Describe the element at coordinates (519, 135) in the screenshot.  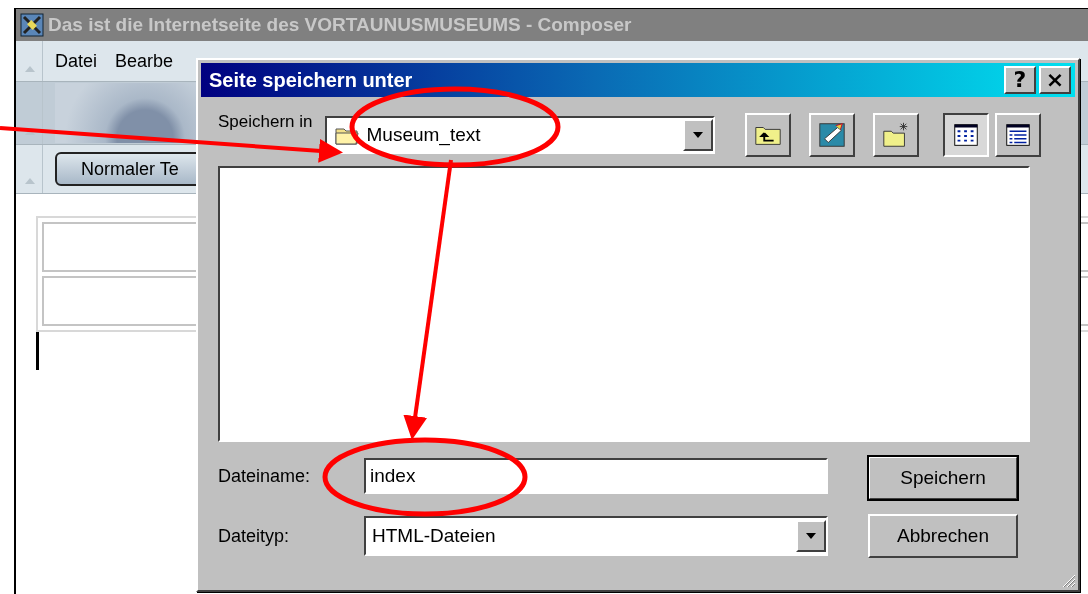
I see `folder-dropdown: Museum_text` at that location.